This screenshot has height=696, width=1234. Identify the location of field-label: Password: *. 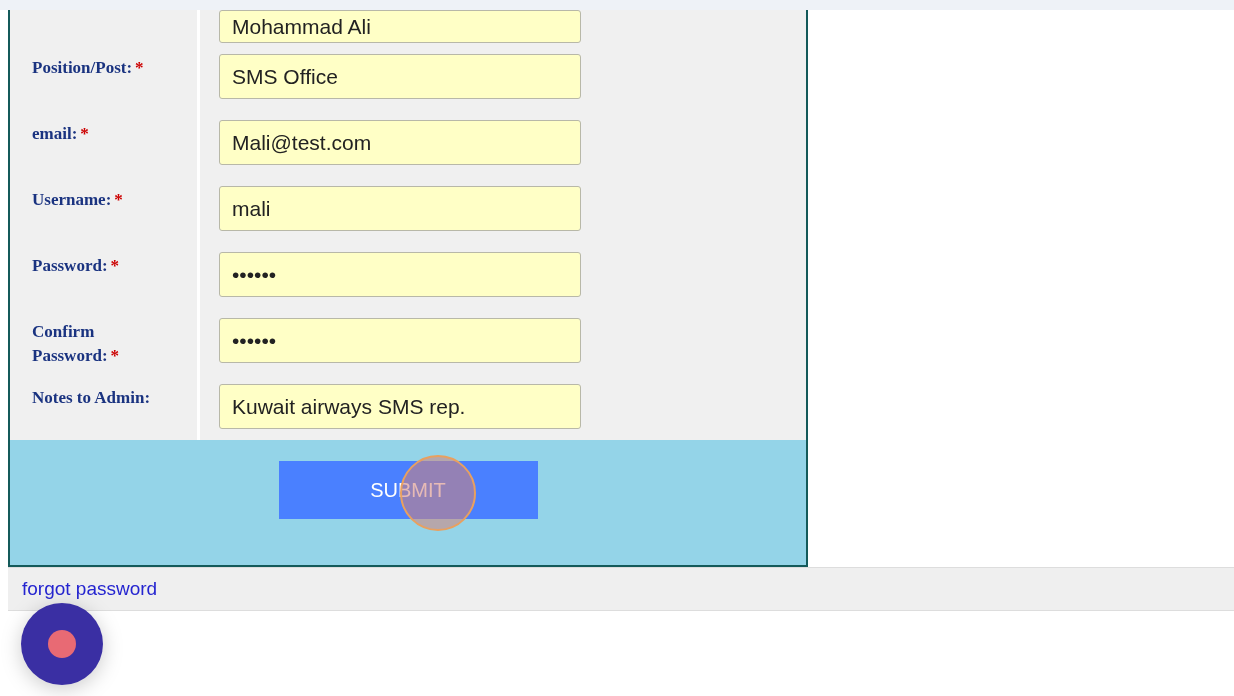
(76, 266).